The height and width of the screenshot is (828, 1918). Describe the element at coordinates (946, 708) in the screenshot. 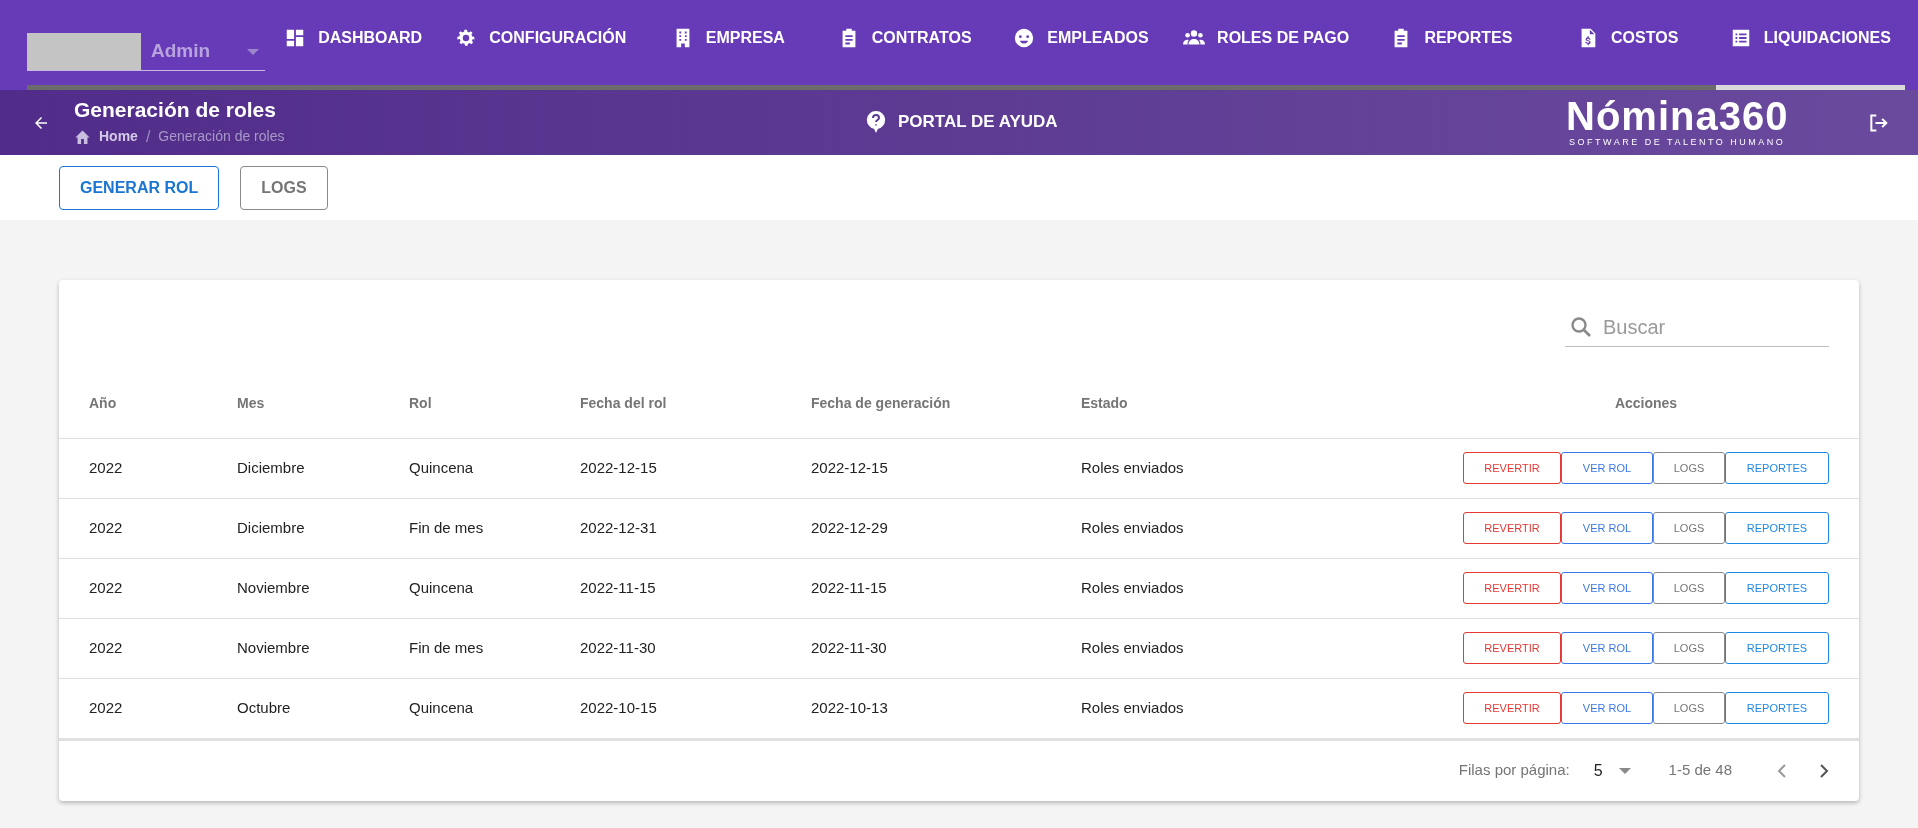

I see `table-cell: 2022-10-13` at that location.